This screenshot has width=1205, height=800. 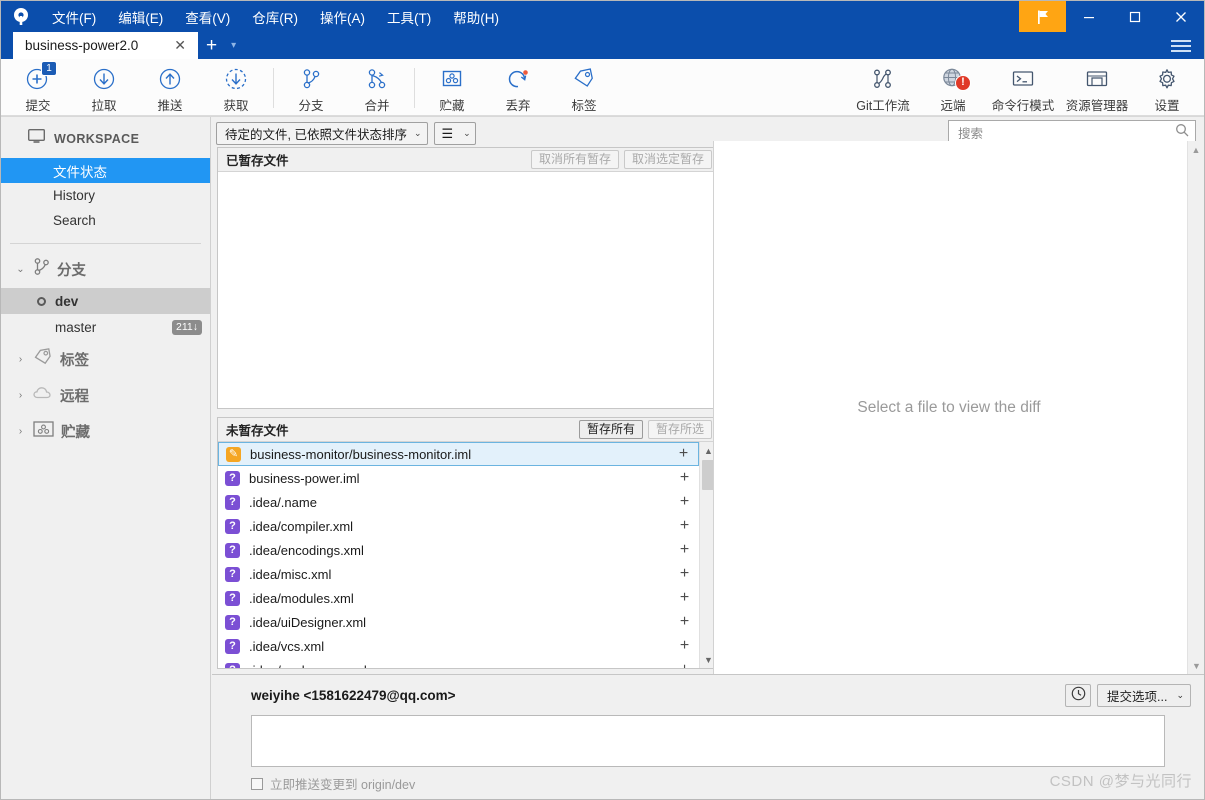 I want to click on toolbar-commit-button: 1 提交, so click(x=38, y=87).